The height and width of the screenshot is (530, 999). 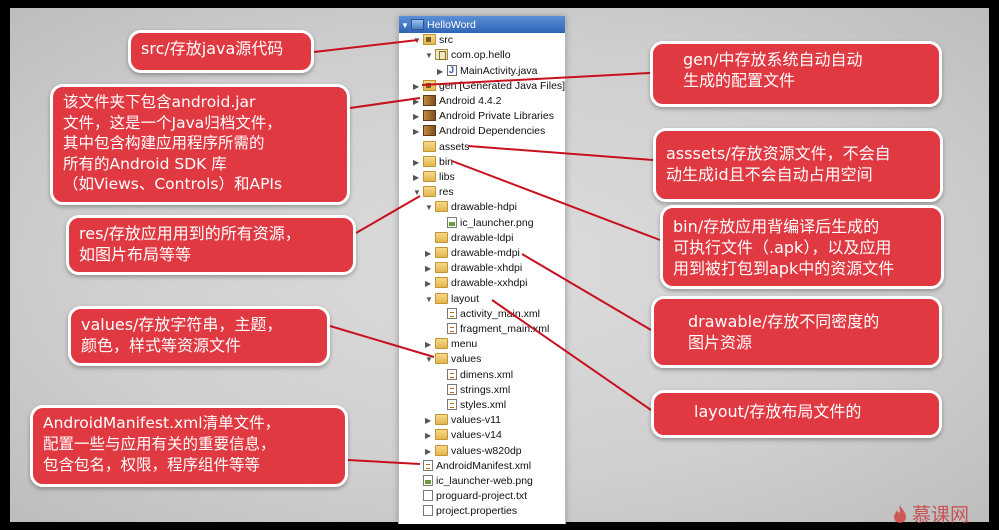 I want to click on connector-gen, so click(x=536, y=79).